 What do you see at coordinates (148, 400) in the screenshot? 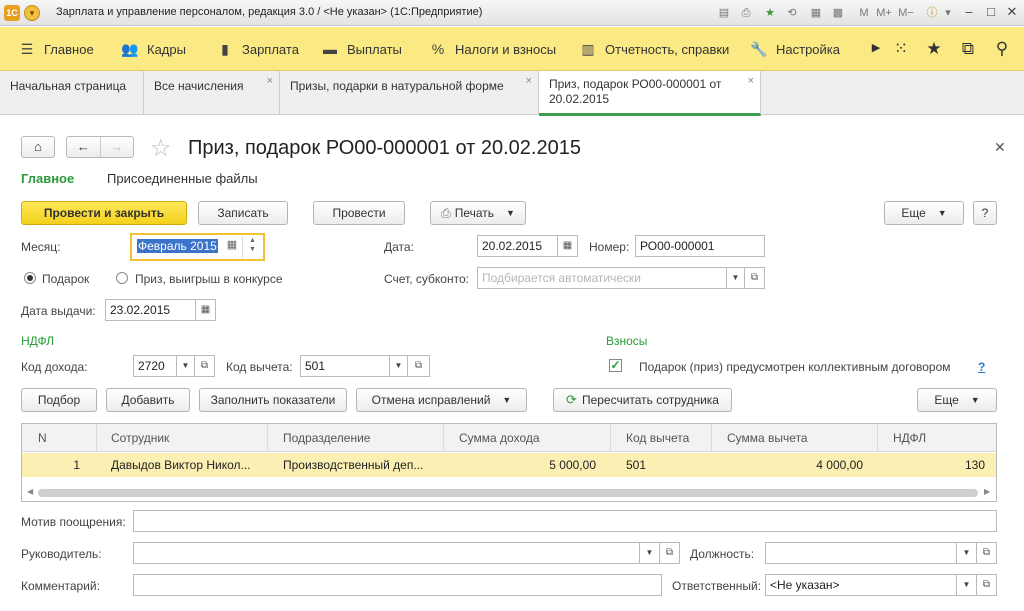
I see `add-button: Добавить` at bounding box center [148, 400].